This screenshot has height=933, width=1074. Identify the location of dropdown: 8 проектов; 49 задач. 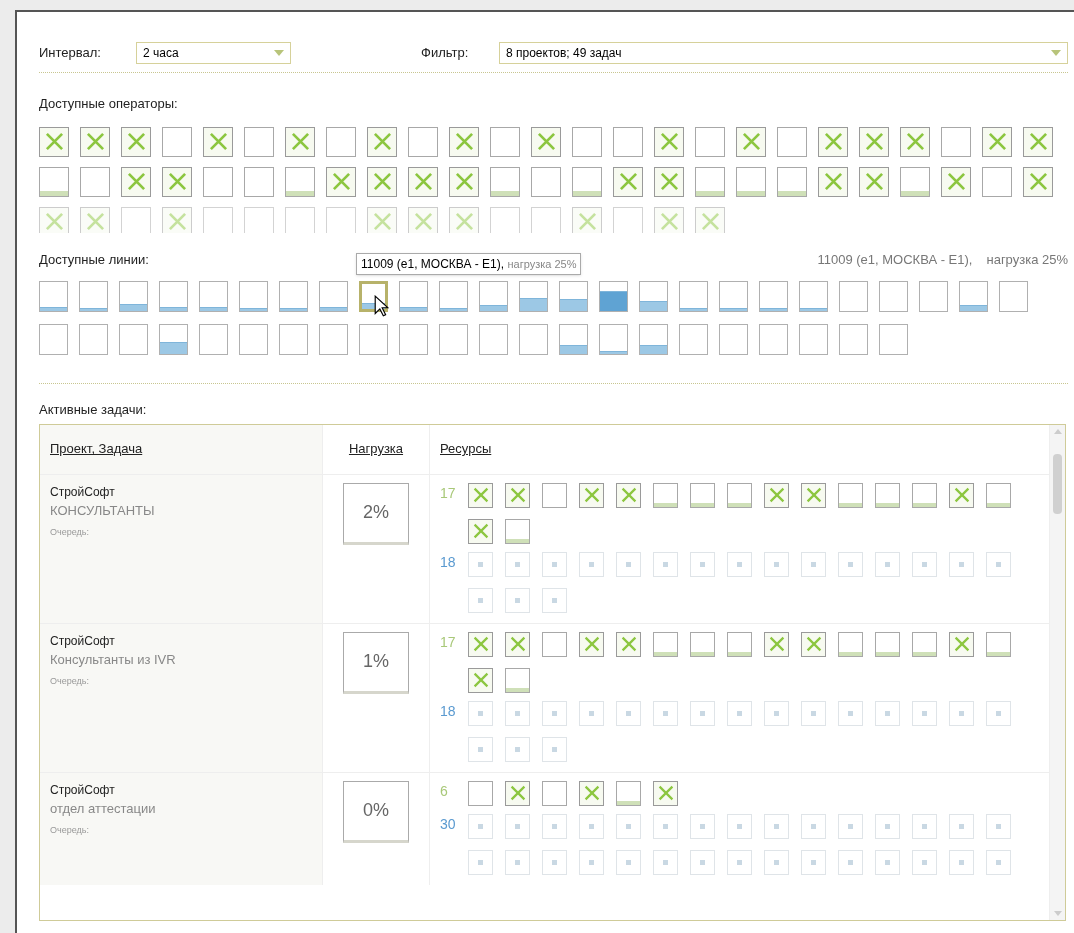
(783, 53).